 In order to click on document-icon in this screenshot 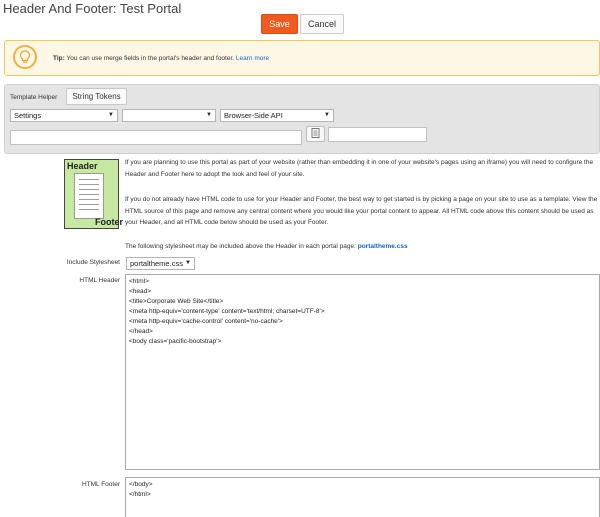, I will do `click(315, 134)`.